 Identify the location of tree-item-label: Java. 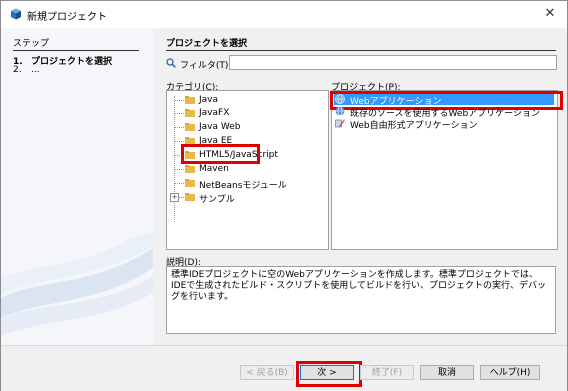
(209, 100).